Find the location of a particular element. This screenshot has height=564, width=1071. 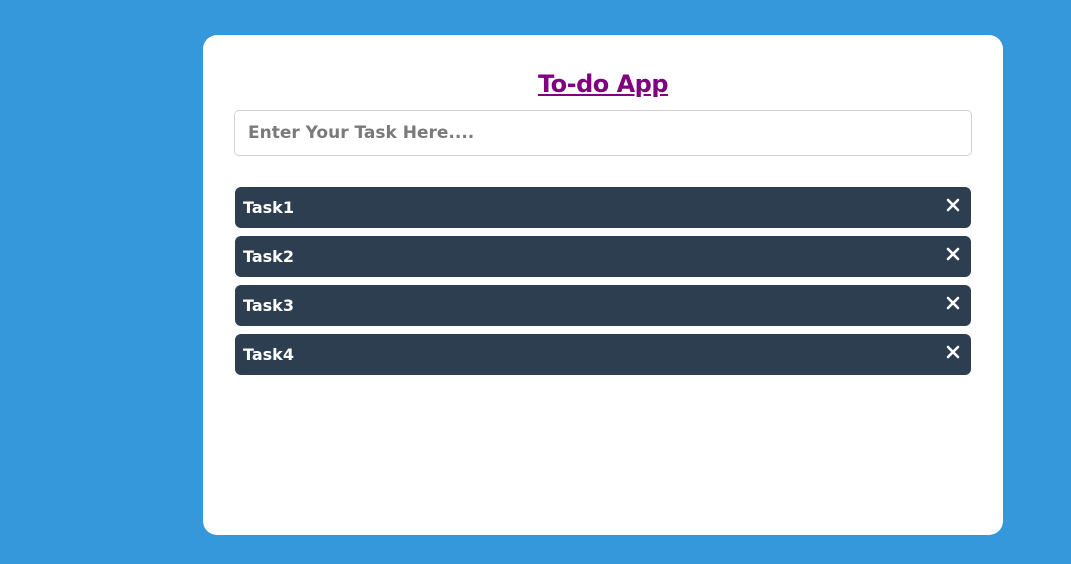

task-item-3: Task3 is located at coordinates (603, 305).